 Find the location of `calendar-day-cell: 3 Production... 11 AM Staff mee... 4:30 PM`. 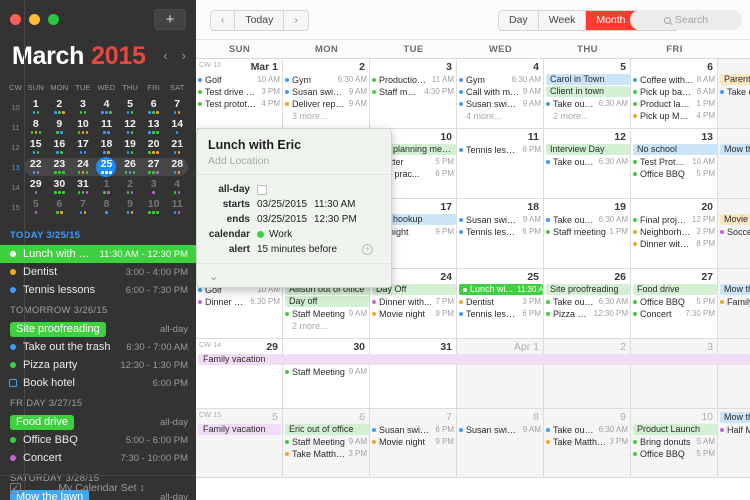

calendar-day-cell: 3 Production... 11 AM Staff mee... 4:30 PM is located at coordinates (413, 93).